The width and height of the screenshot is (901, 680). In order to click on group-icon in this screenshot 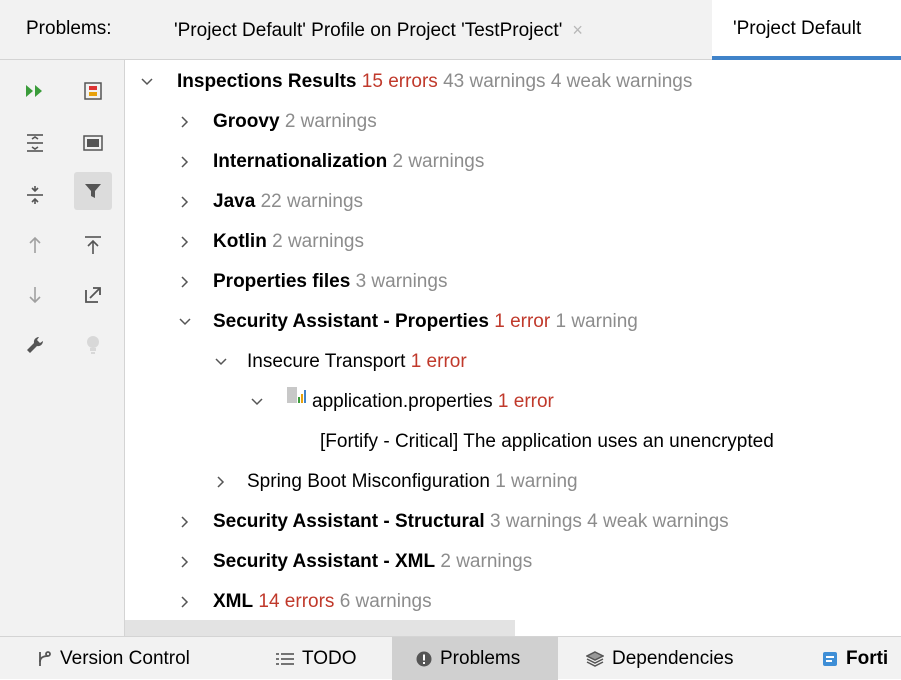, I will do `click(93, 143)`.